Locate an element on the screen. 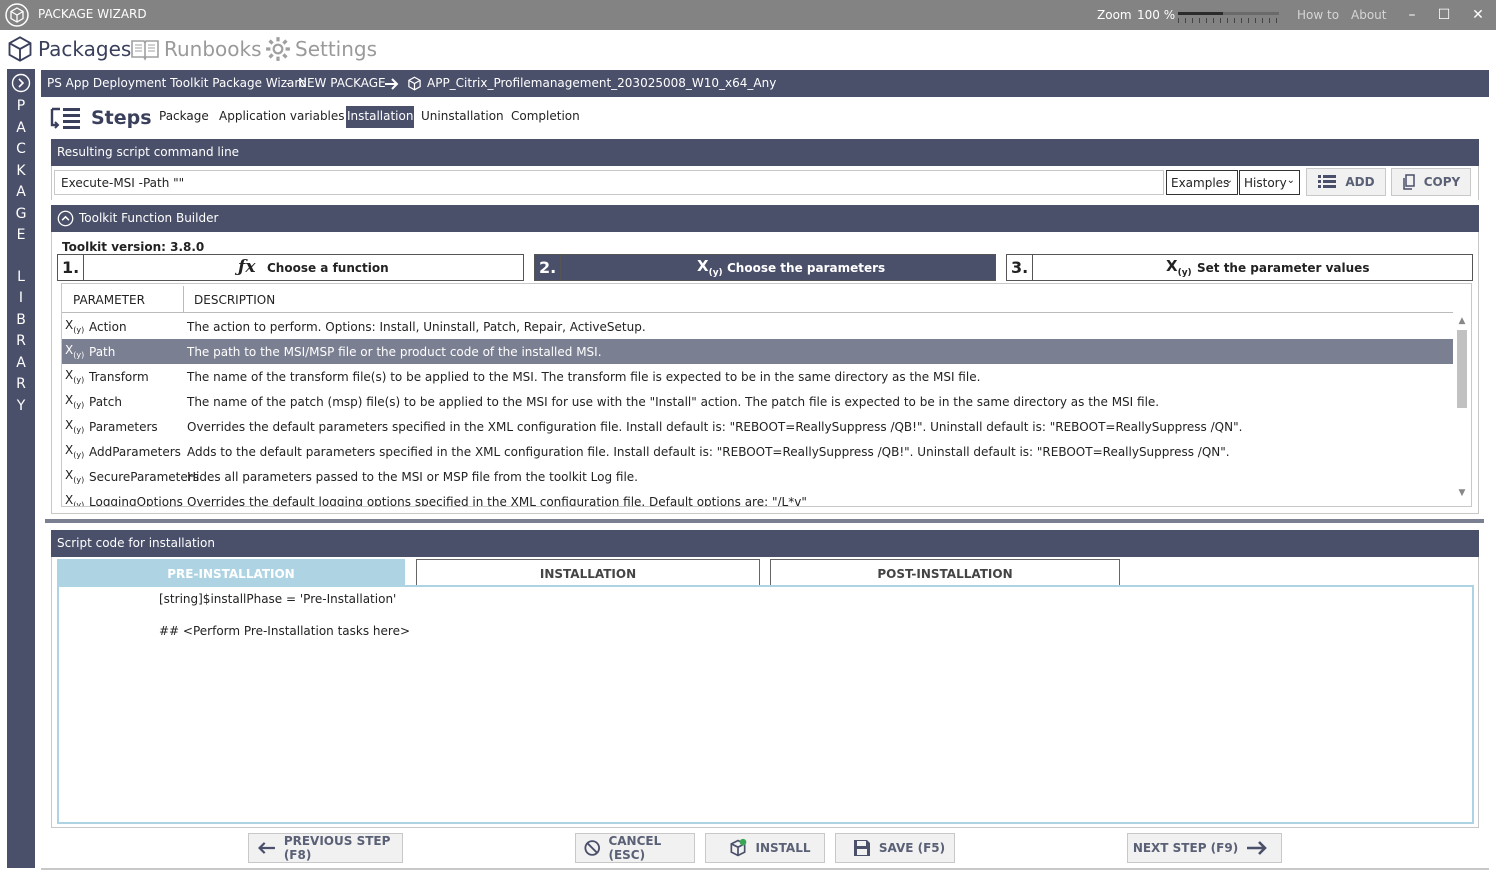 This screenshot has width=1496, height=874. maximize-button: ☐ is located at coordinates (1444, 15).